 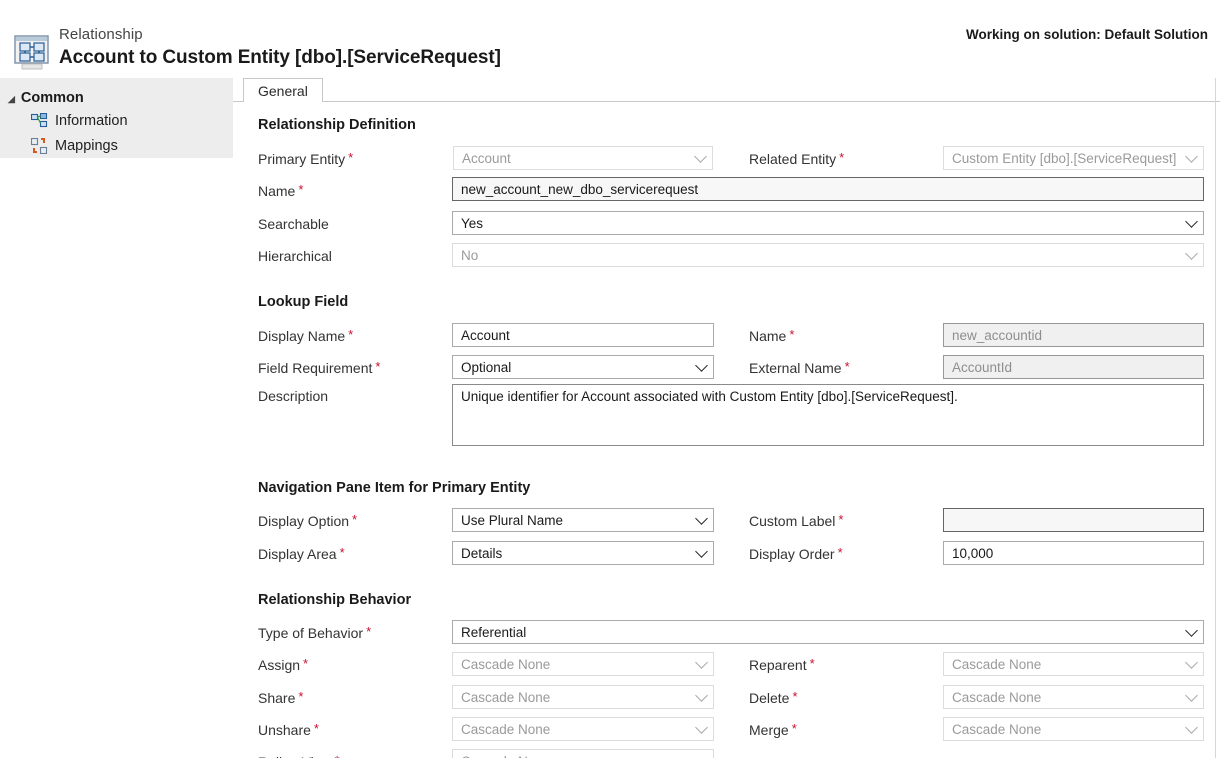 I want to click on label-field-requirement: Field Requirement *, so click(x=319, y=367).